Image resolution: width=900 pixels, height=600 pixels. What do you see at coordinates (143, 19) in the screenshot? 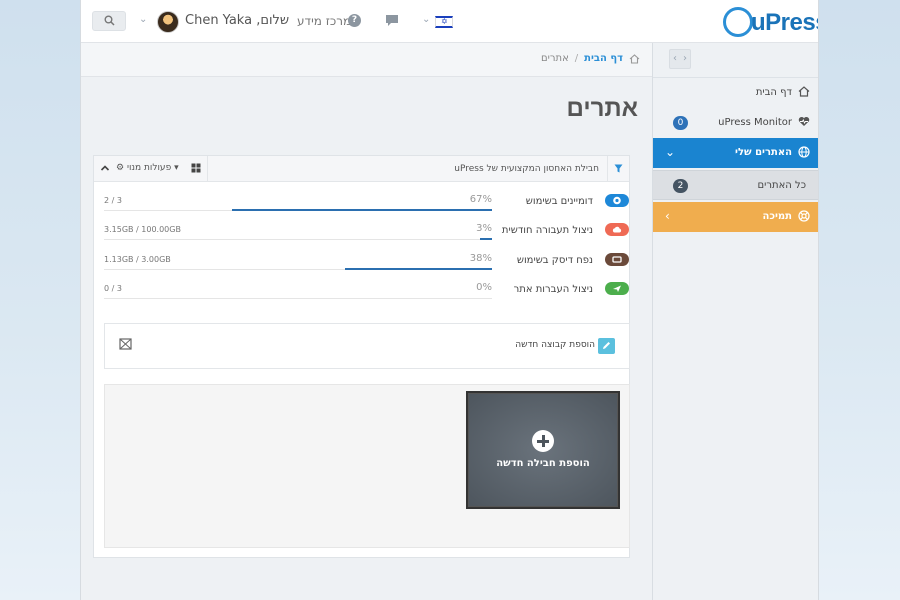
I see `user-menu-chevron-icon: ⌄` at bounding box center [143, 19].